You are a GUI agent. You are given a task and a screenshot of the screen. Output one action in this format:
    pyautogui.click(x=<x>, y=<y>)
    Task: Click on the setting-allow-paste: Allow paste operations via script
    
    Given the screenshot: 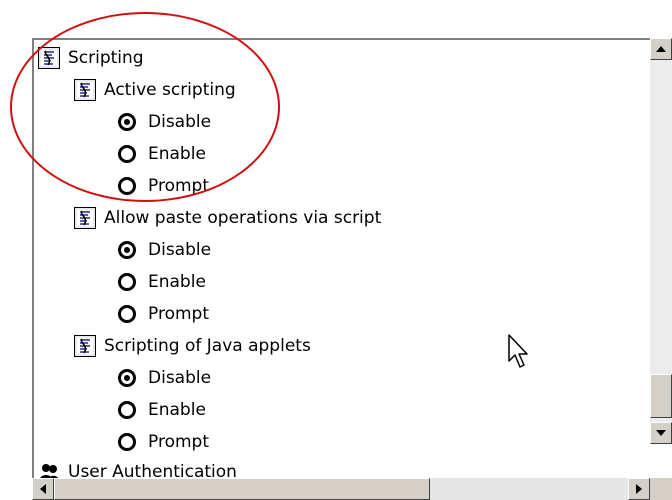 What is the action you would take?
    pyautogui.click(x=227, y=218)
    